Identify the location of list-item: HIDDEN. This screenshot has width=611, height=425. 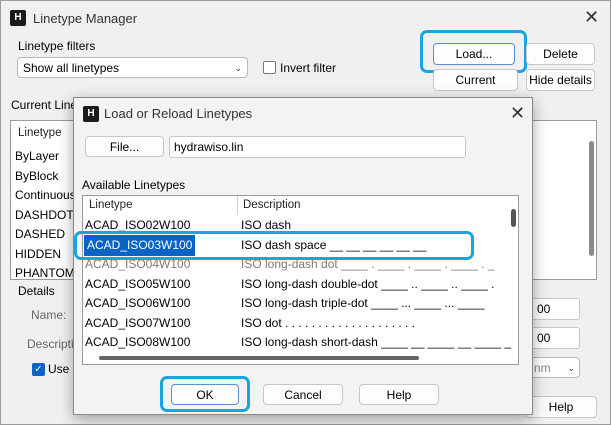
(45, 255).